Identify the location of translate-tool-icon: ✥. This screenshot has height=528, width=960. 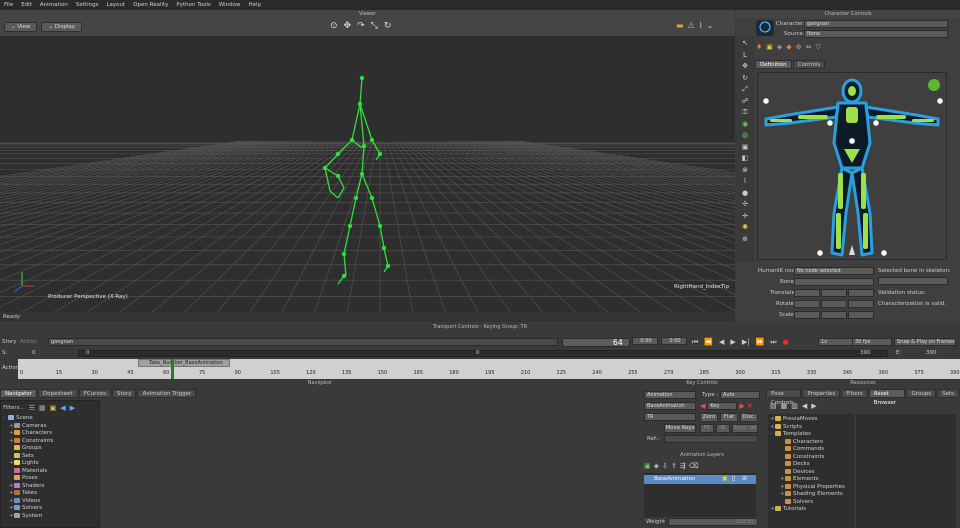
(348, 26).